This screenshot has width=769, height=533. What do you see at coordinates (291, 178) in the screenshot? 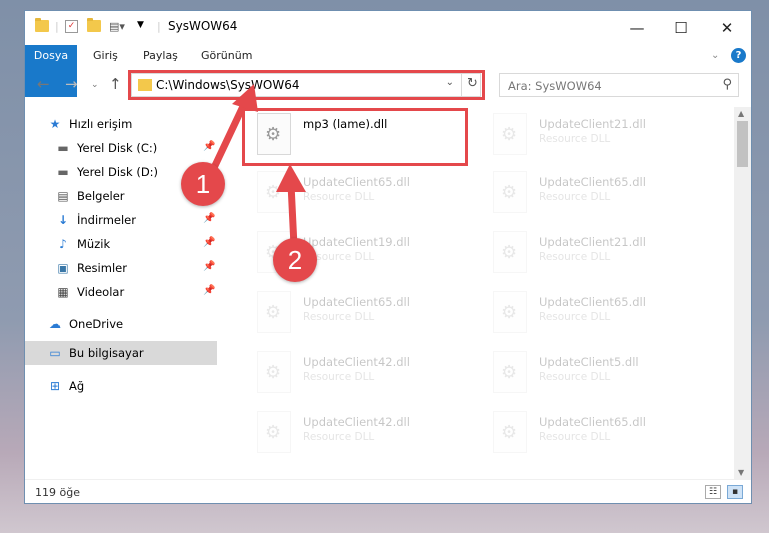
I see `arrow-2-head` at bounding box center [291, 178].